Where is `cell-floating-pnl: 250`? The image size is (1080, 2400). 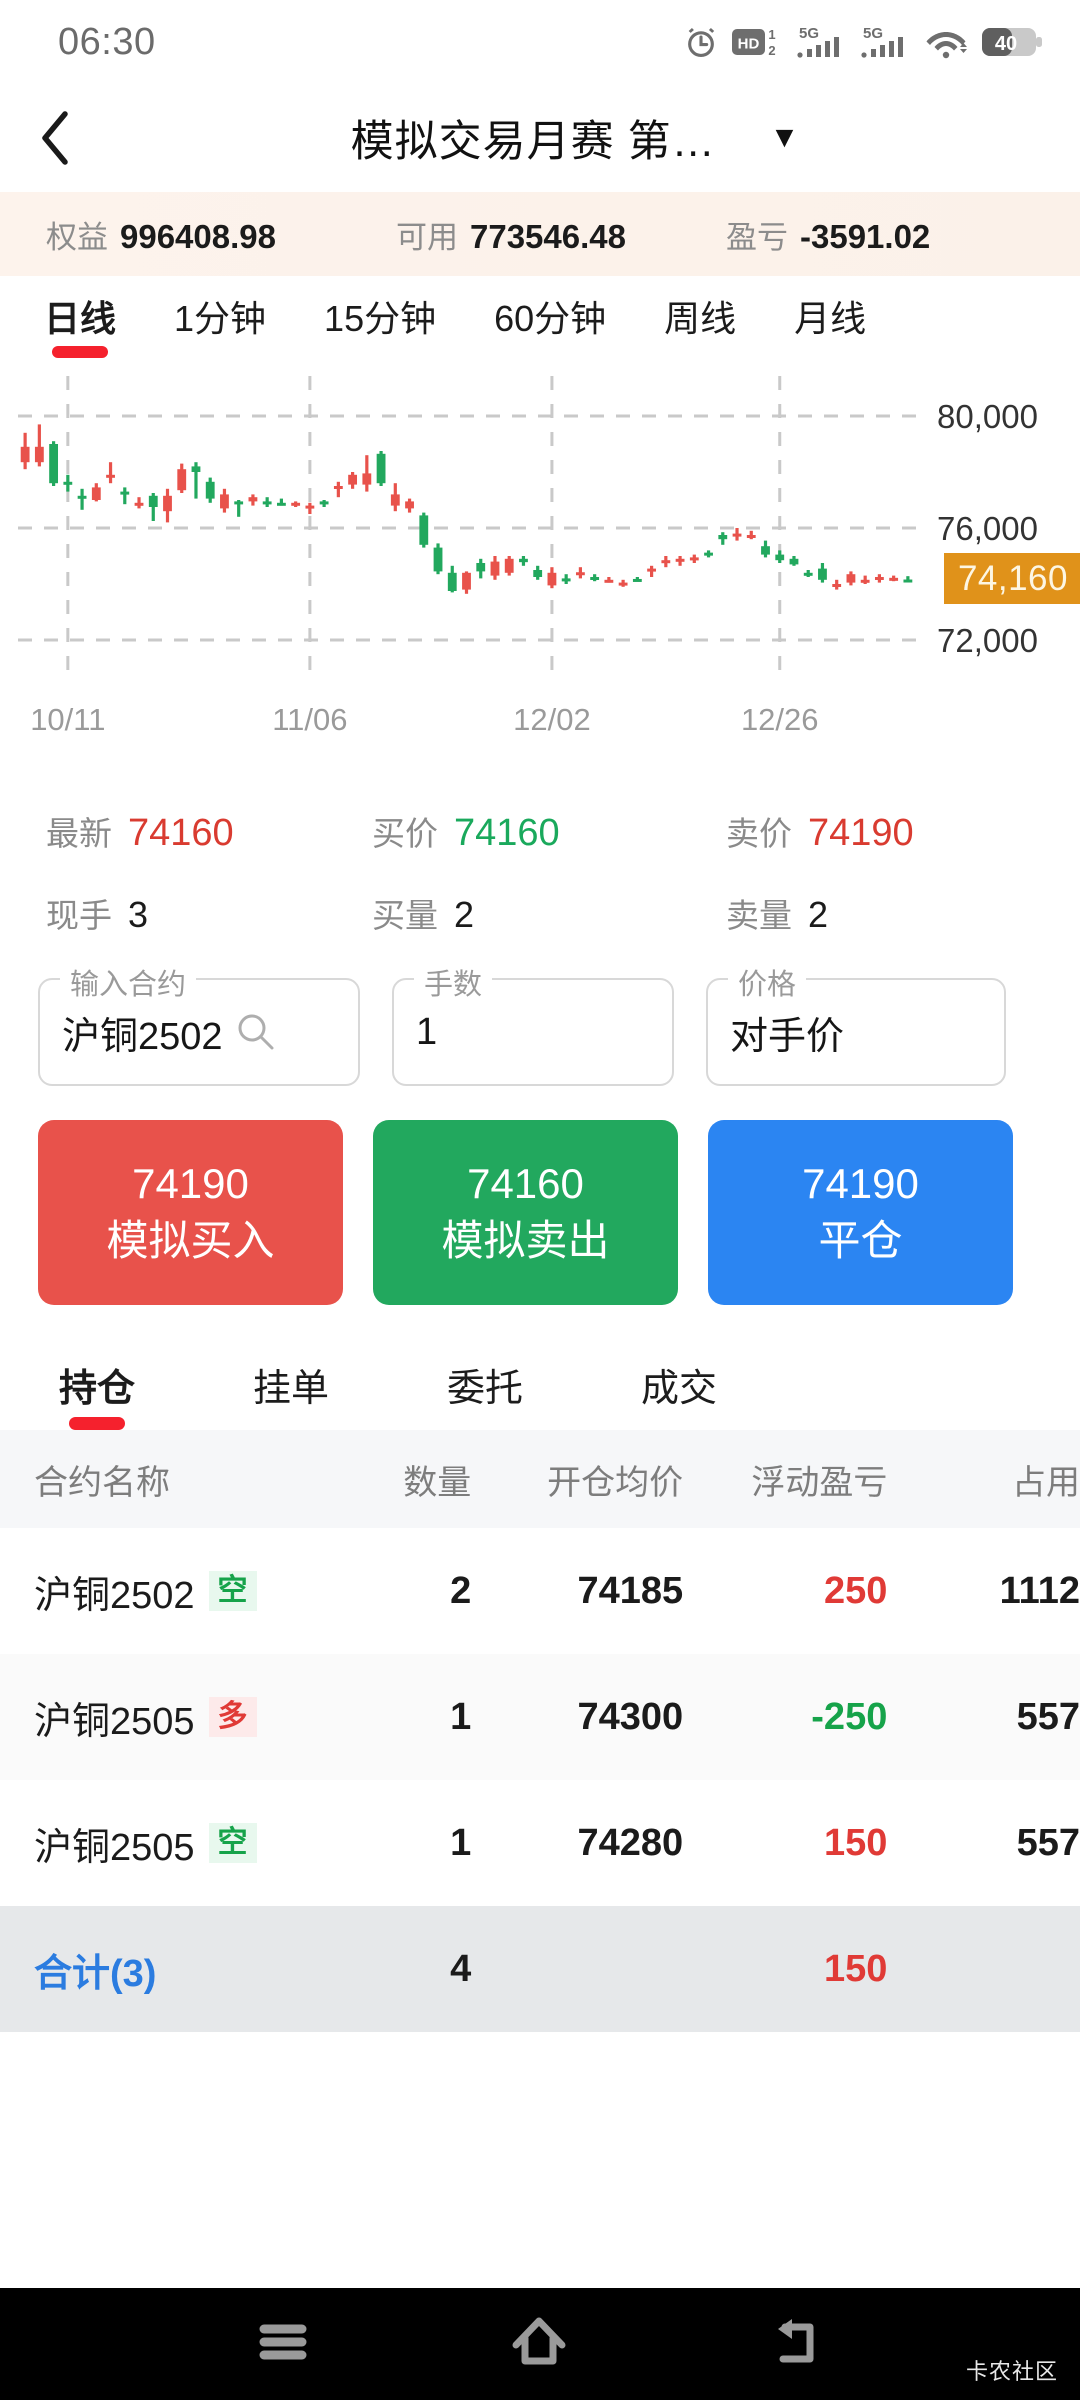 cell-floating-pnl: 250 is located at coordinates (855, 1590).